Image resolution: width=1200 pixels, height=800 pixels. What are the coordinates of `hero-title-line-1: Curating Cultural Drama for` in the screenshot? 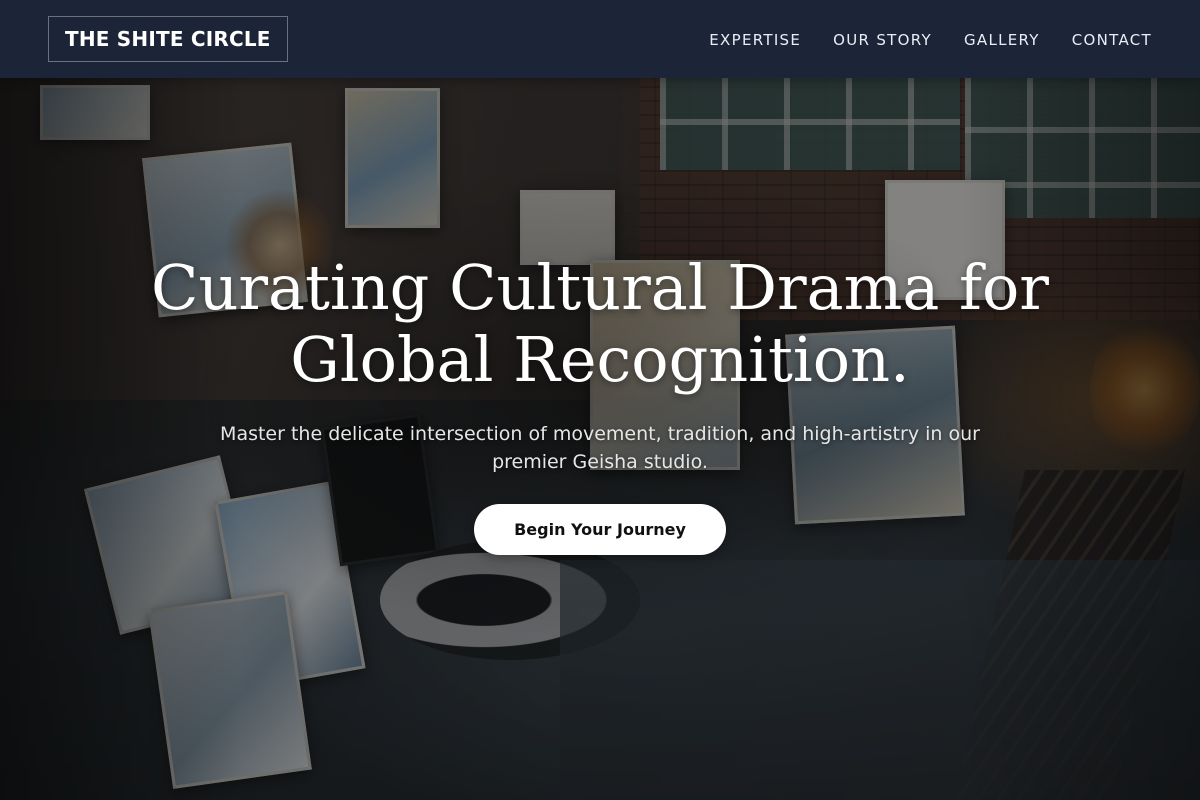 It's located at (600, 287).